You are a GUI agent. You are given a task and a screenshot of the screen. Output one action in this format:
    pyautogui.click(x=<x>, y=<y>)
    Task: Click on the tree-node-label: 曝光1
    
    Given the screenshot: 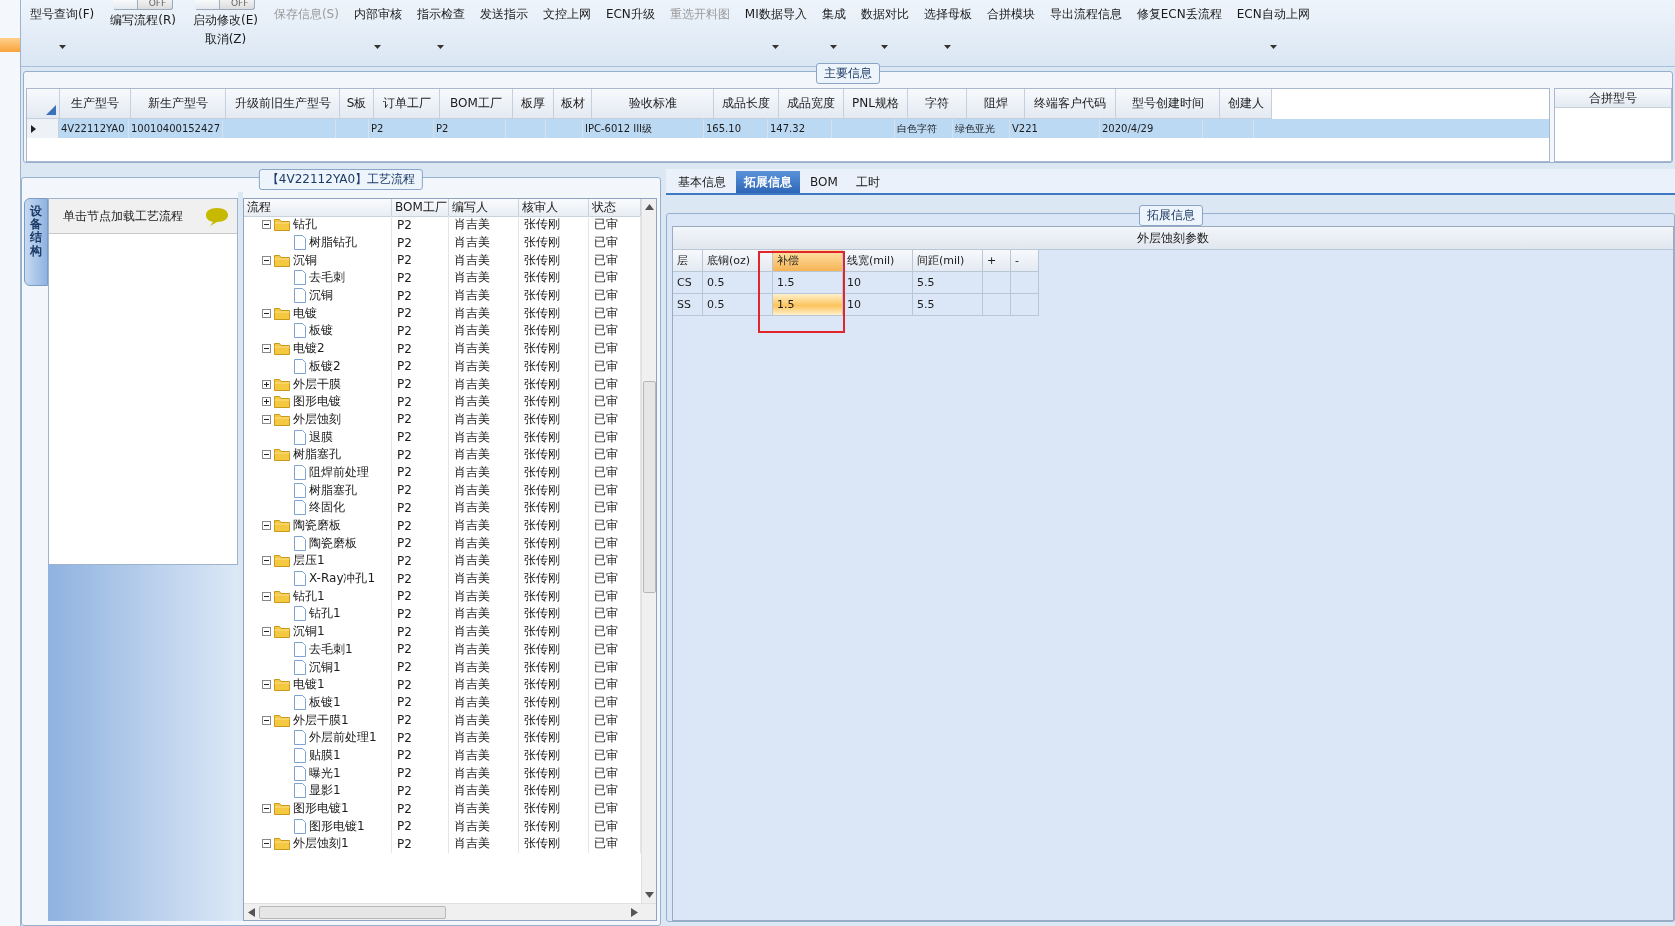 What is the action you would take?
    pyautogui.click(x=325, y=773)
    